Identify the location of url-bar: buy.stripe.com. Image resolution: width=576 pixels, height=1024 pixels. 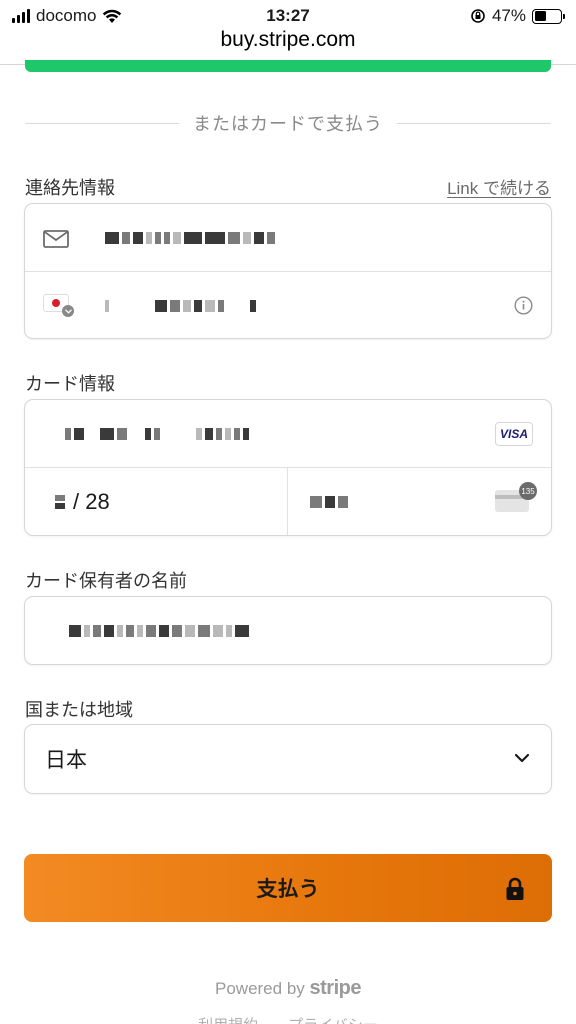
(288, 40).